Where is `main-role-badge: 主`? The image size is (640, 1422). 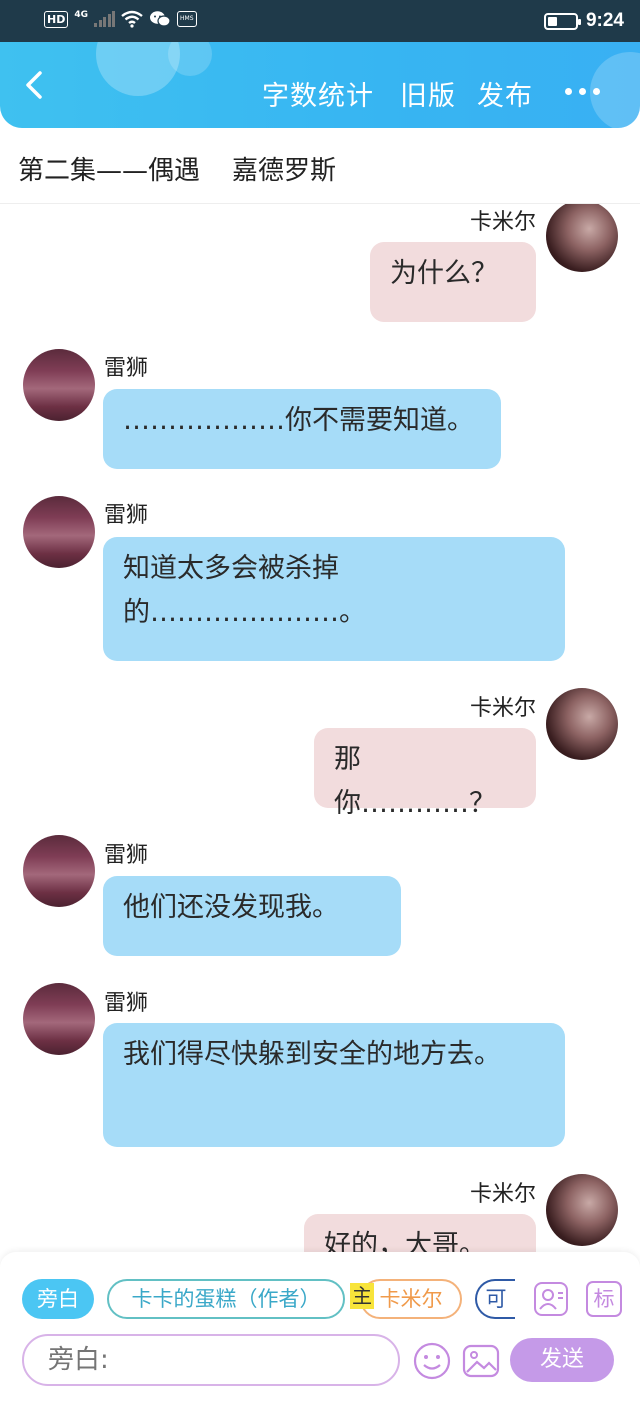 main-role-badge: 主 is located at coordinates (362, 1296).